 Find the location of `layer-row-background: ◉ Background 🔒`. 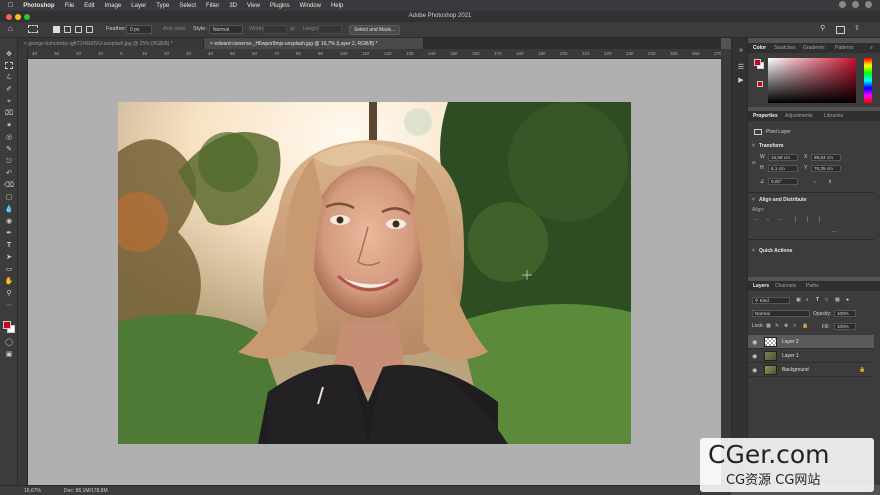

layer-row-background: ◉ Background 🔒 is located at coordinates (811, 370).